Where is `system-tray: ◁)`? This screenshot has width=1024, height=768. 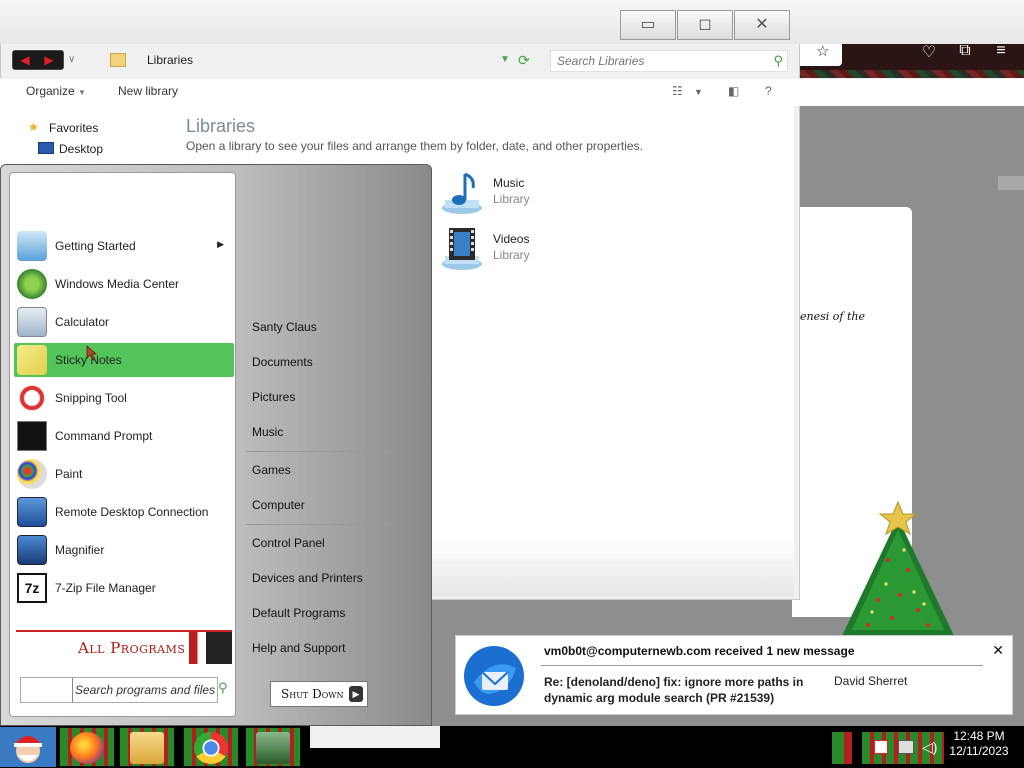
system-tray: ◁) is located at coordinates (903, 748).